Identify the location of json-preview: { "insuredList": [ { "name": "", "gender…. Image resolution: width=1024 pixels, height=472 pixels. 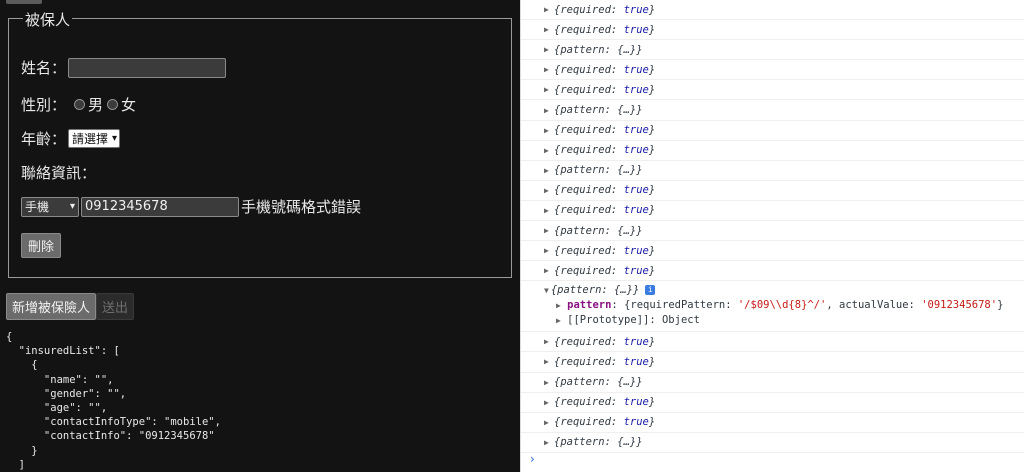
(113, 401).